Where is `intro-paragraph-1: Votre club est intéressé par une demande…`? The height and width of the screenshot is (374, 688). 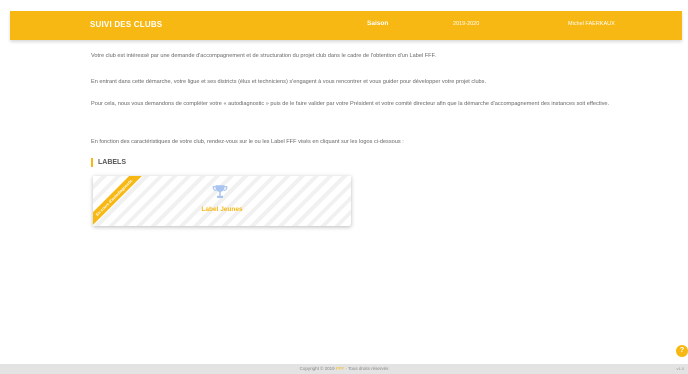
intro-paragraph-1: Votre club est intéressé par une demande… is located at coordinates (263, 56).